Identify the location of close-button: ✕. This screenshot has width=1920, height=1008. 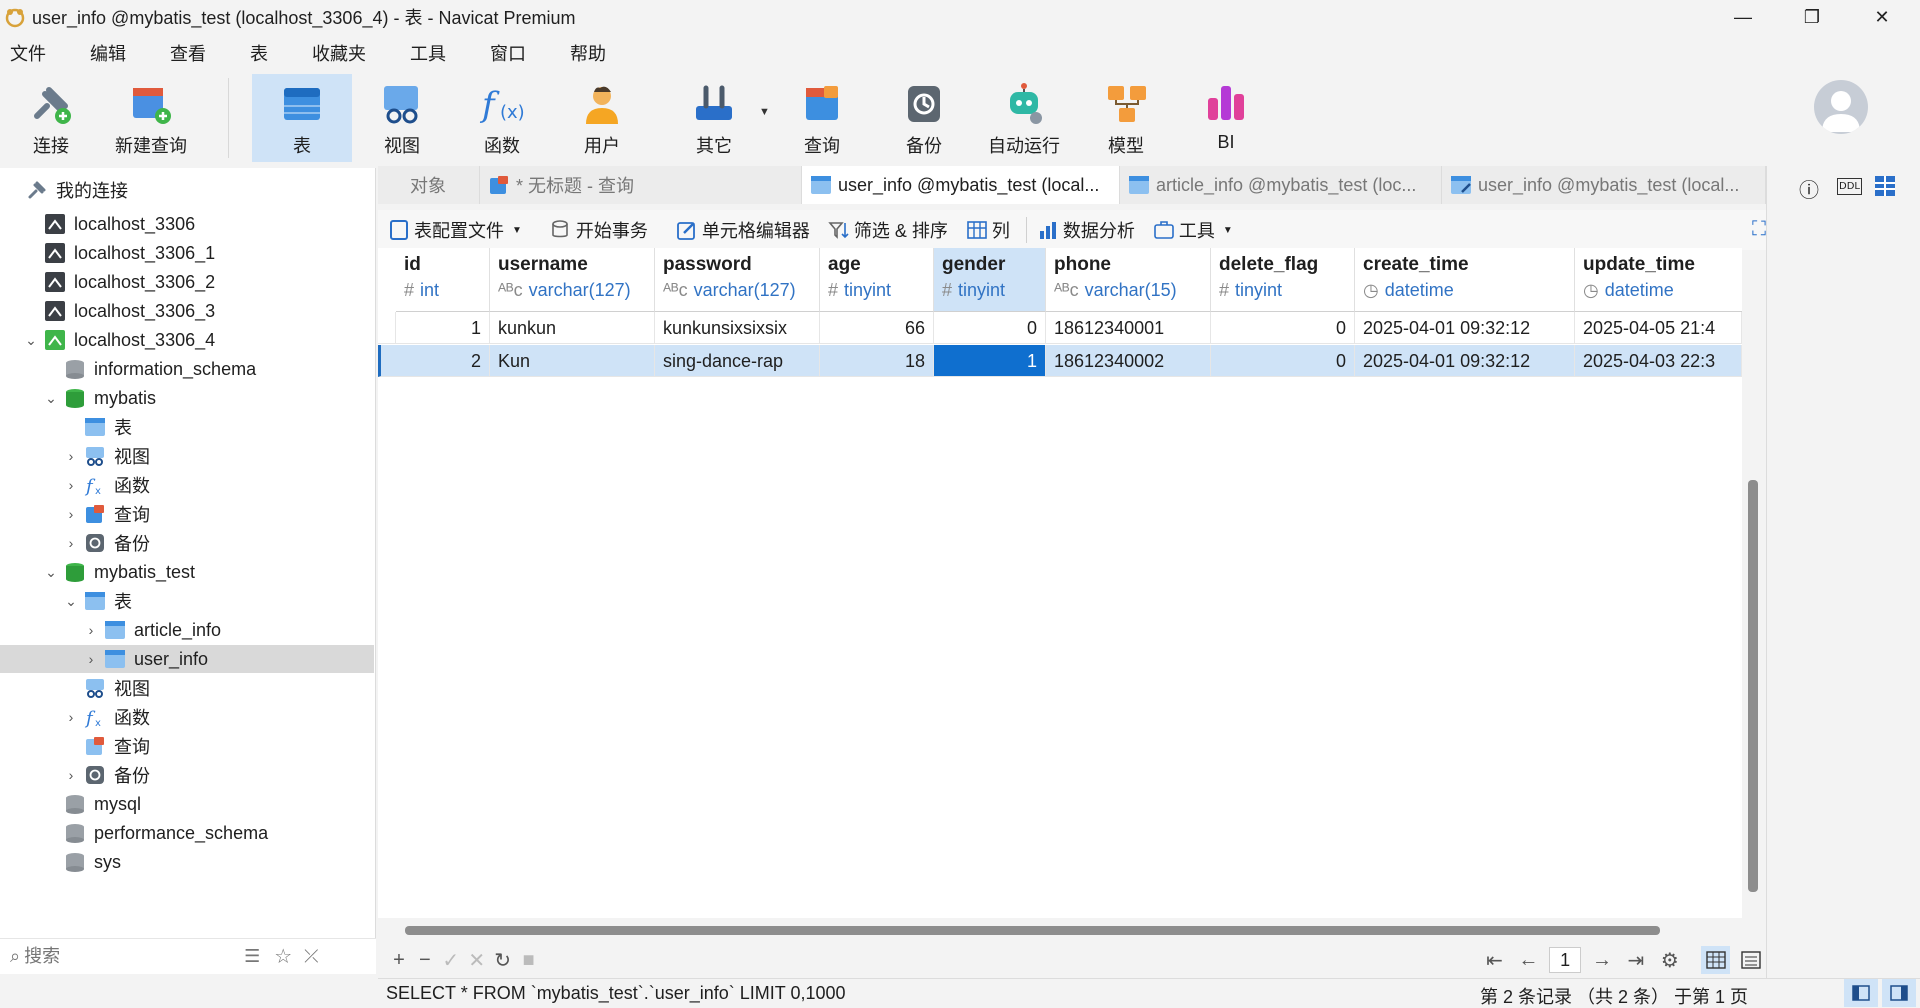
(1882, 17).